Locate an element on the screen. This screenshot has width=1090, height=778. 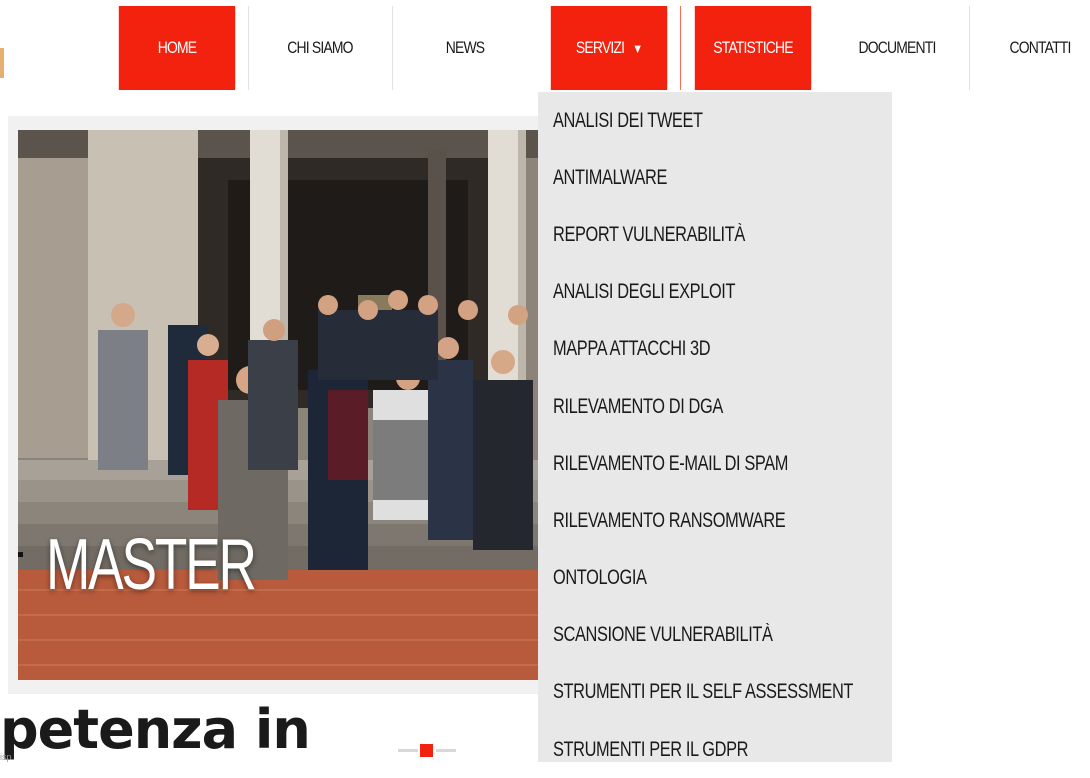
logo-fragment is located at coordinates (2, 63).